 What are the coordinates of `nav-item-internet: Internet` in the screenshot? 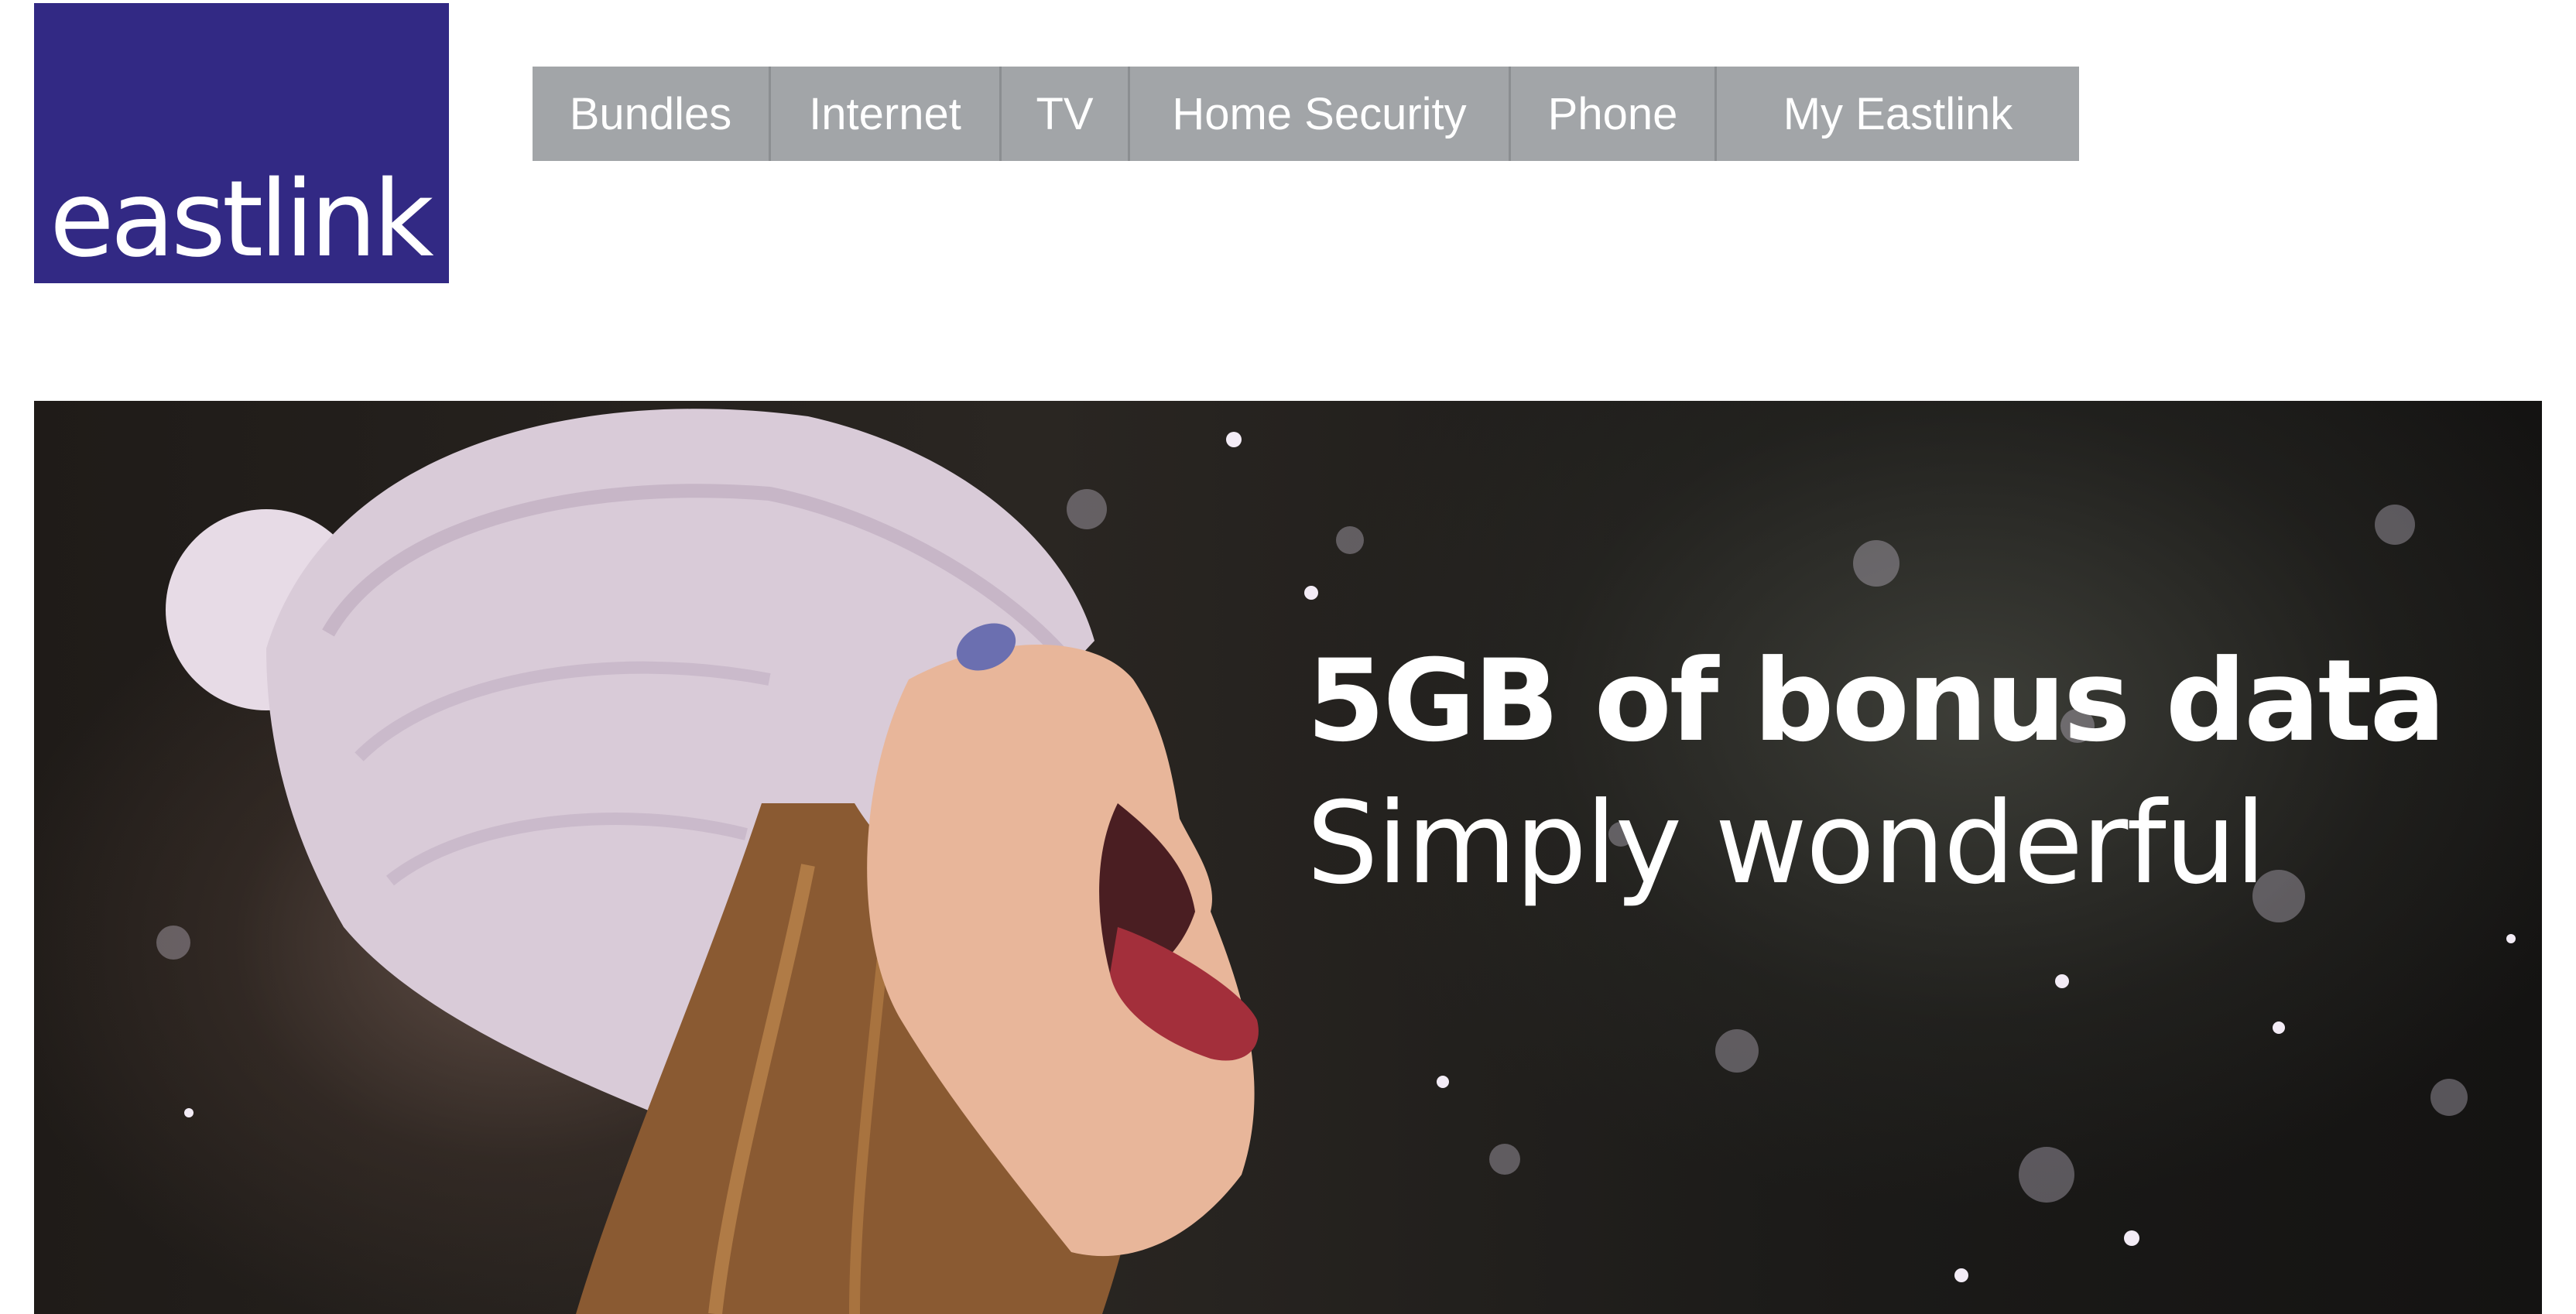 It's located at (886, 114).